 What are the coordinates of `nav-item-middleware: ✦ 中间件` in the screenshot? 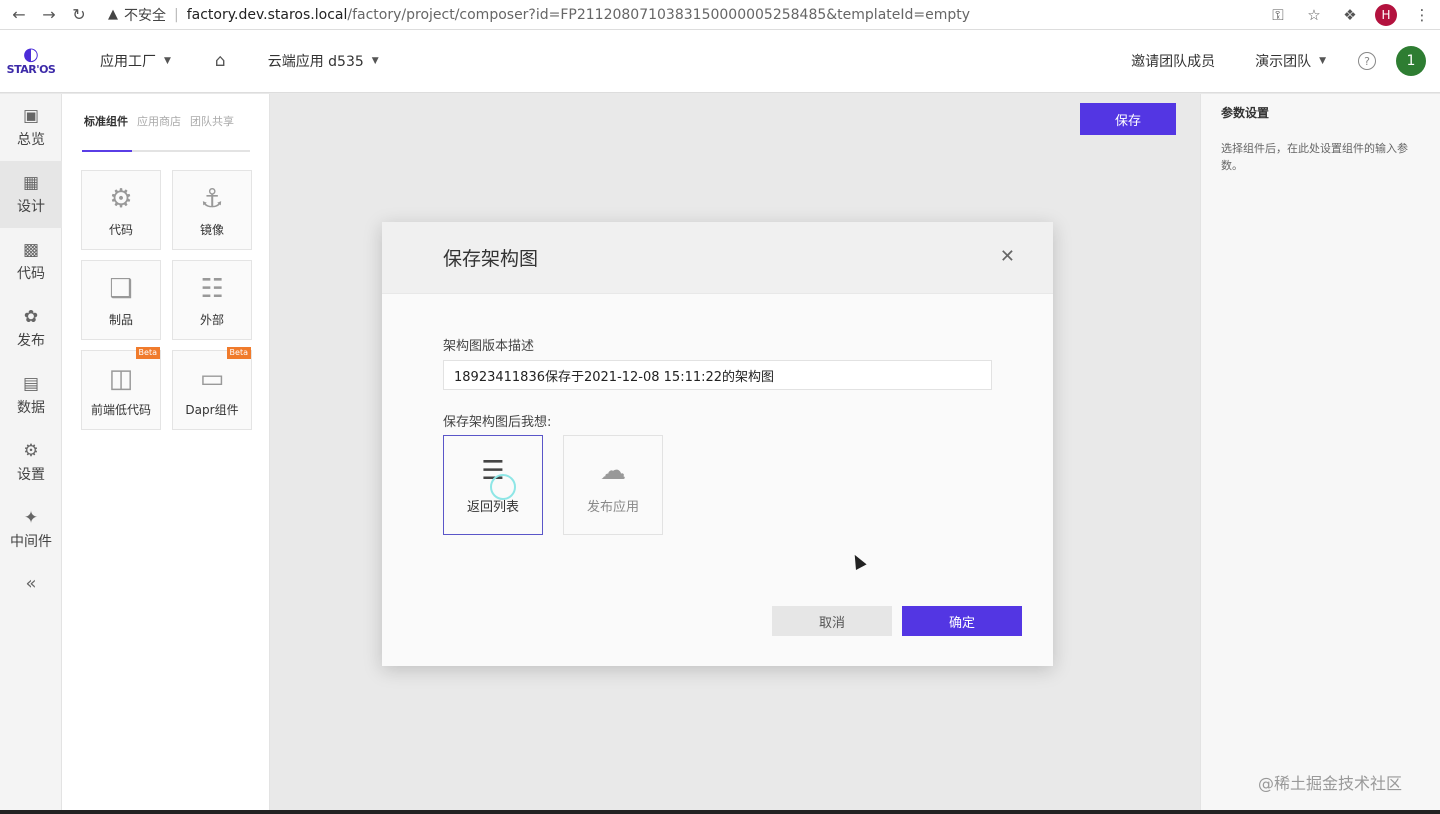 It's located at (31, 529).